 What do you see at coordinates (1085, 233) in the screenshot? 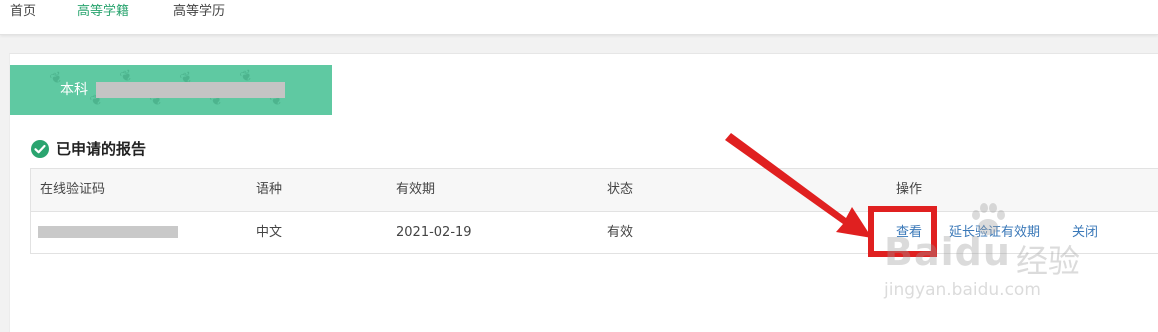
I see `close-link: 关闭` at bounding box center [1085, 233].